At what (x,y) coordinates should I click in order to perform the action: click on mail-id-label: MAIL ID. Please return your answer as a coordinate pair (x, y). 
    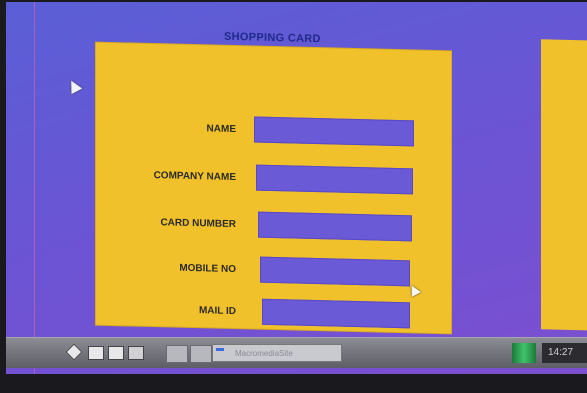
    Looking at the image, I should click on (217, 311).